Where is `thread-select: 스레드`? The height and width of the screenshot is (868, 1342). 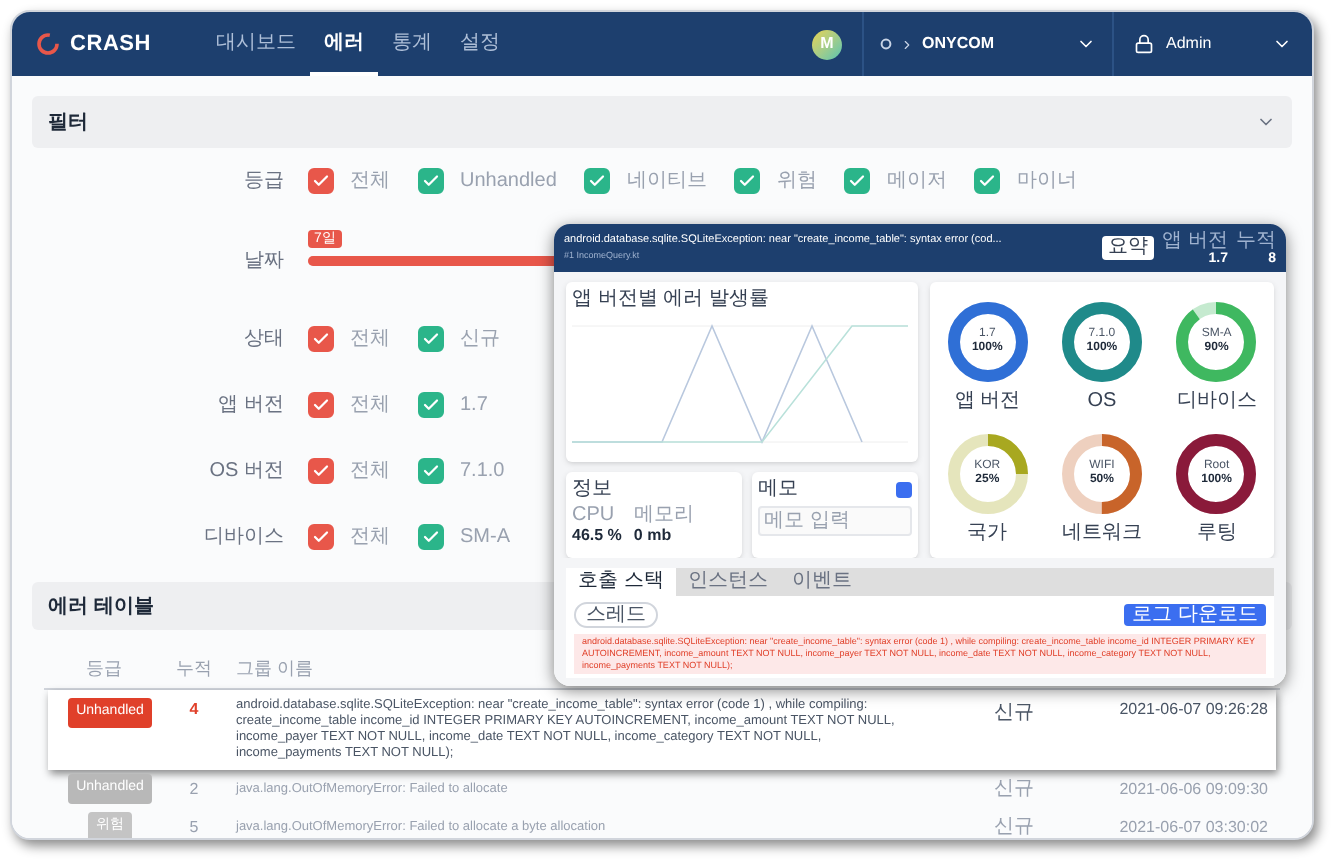 thread-select: 스레드 is located at coordinates (616, 615).